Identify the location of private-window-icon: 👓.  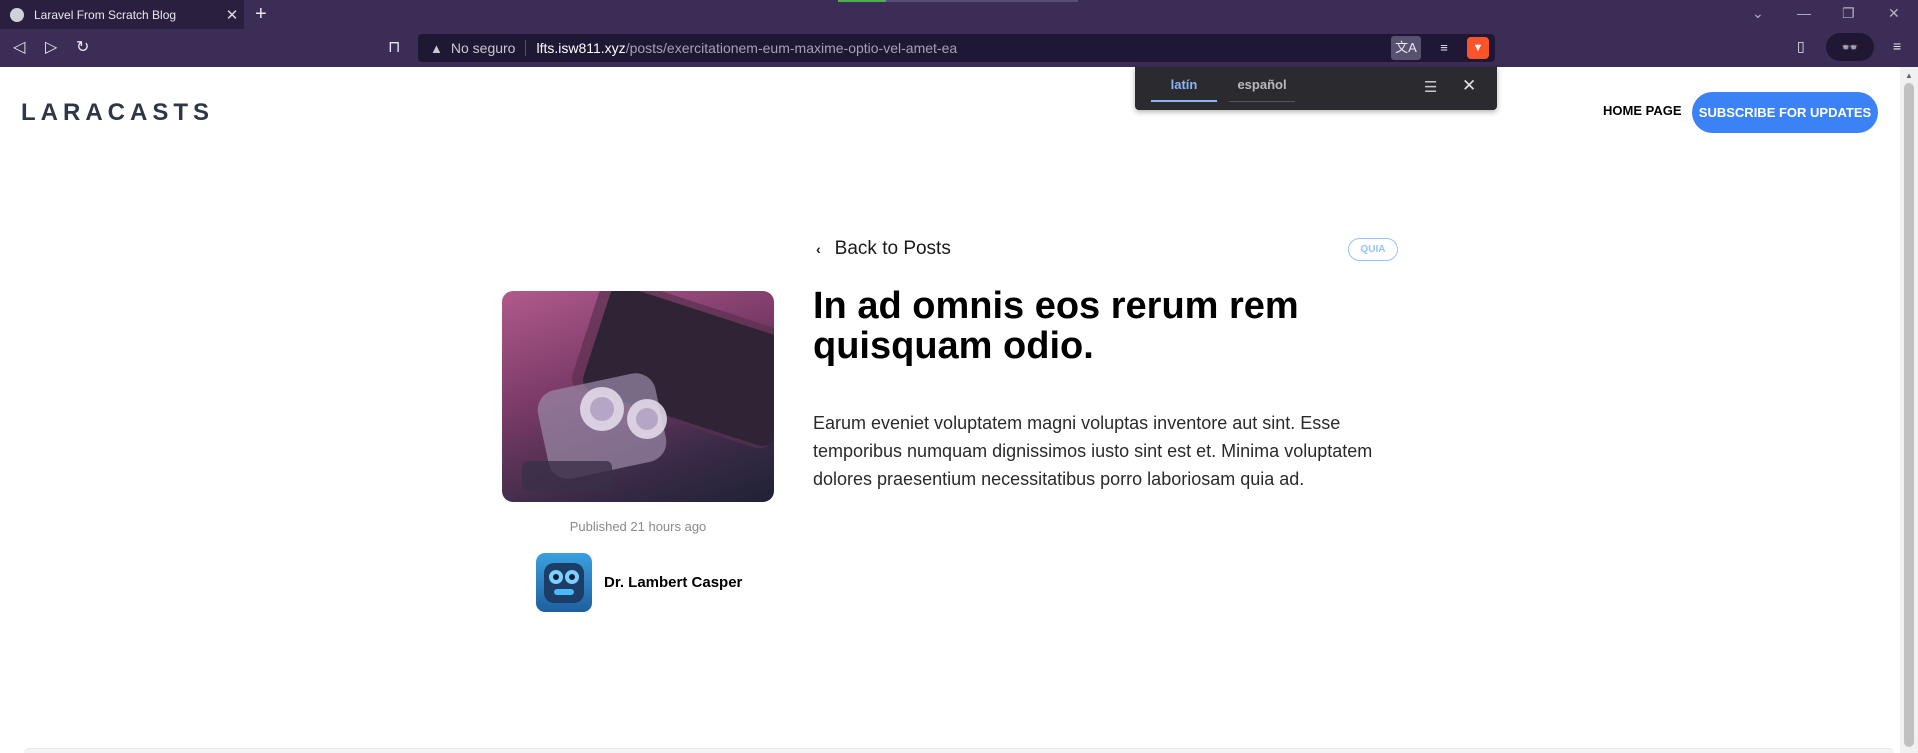
(1850, 47).